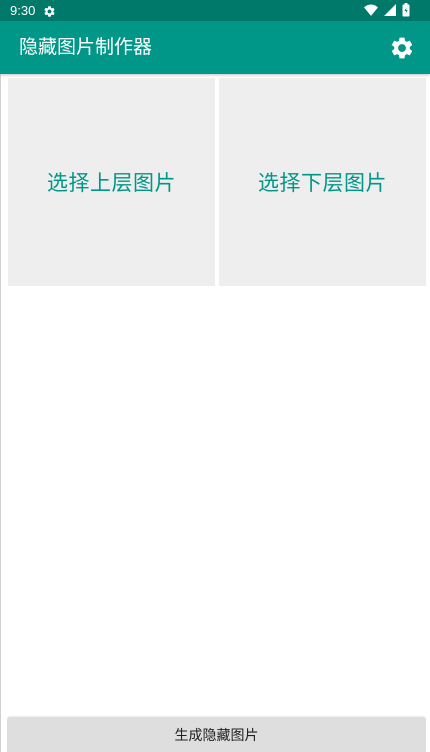 Image resolution: width=430 pixels, height=752 pixels. What do you see at coordinates (215, 10) in the screenshot?
I see `status-bar: 9:30` at bounding box center [215, 10].